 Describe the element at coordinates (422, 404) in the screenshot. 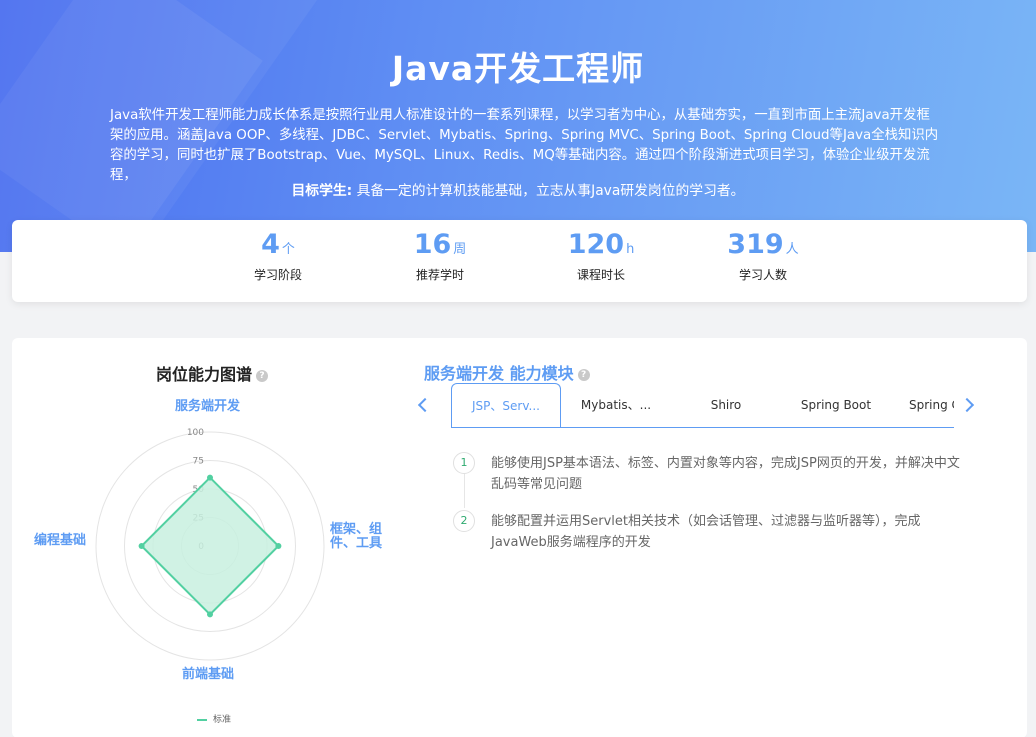

I see `tabs-prev-arrow-icon` at that location.